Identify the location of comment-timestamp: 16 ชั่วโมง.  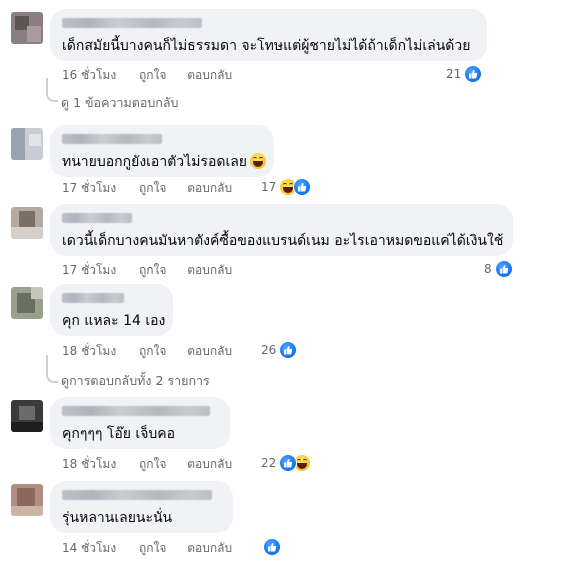
(89, 75).